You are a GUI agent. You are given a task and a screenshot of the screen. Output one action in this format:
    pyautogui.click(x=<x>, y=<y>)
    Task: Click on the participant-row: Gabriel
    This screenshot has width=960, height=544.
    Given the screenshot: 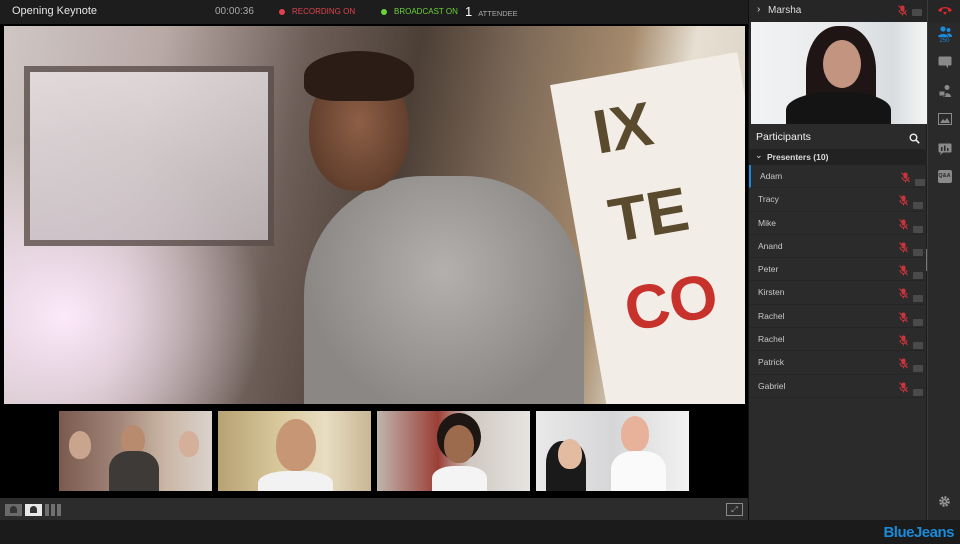 What is the action you would take?
    pyautogui.click(x=838, y=386)
    